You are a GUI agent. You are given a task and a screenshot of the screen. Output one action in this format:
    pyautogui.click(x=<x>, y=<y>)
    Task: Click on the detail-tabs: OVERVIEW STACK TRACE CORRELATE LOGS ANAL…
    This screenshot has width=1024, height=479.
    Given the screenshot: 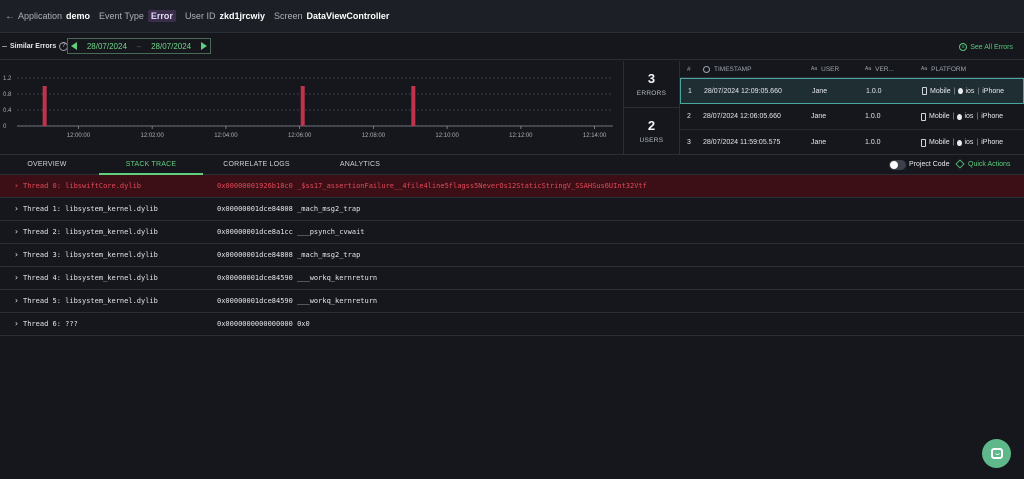 What is the action you would take?
    pyautogui.click(x=512, y=164)
    